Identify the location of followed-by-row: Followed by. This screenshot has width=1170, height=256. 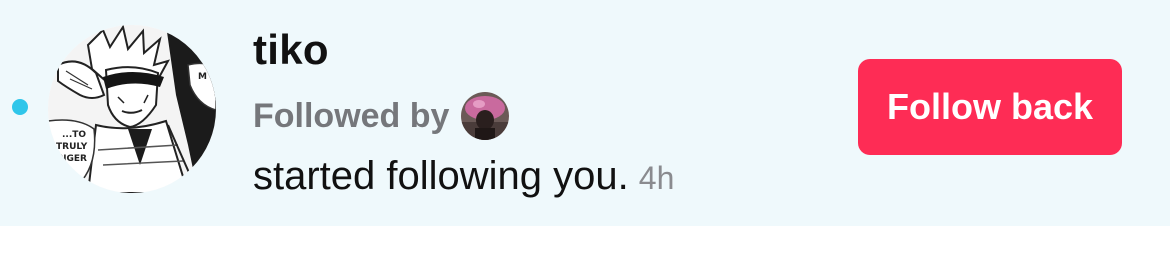
(381, 116).